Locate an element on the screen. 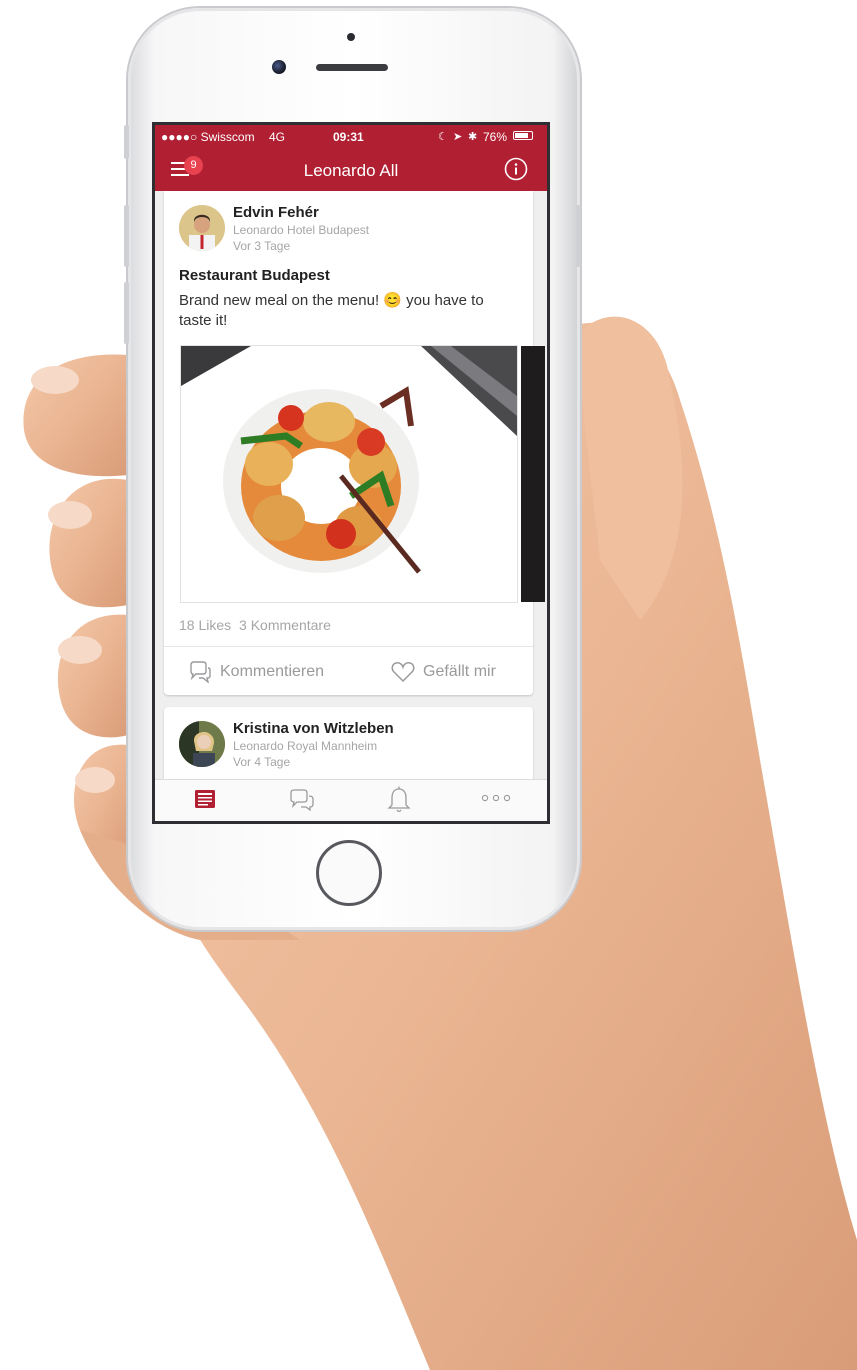  page-title: Leonardo All is located at coordinates (351, 170).